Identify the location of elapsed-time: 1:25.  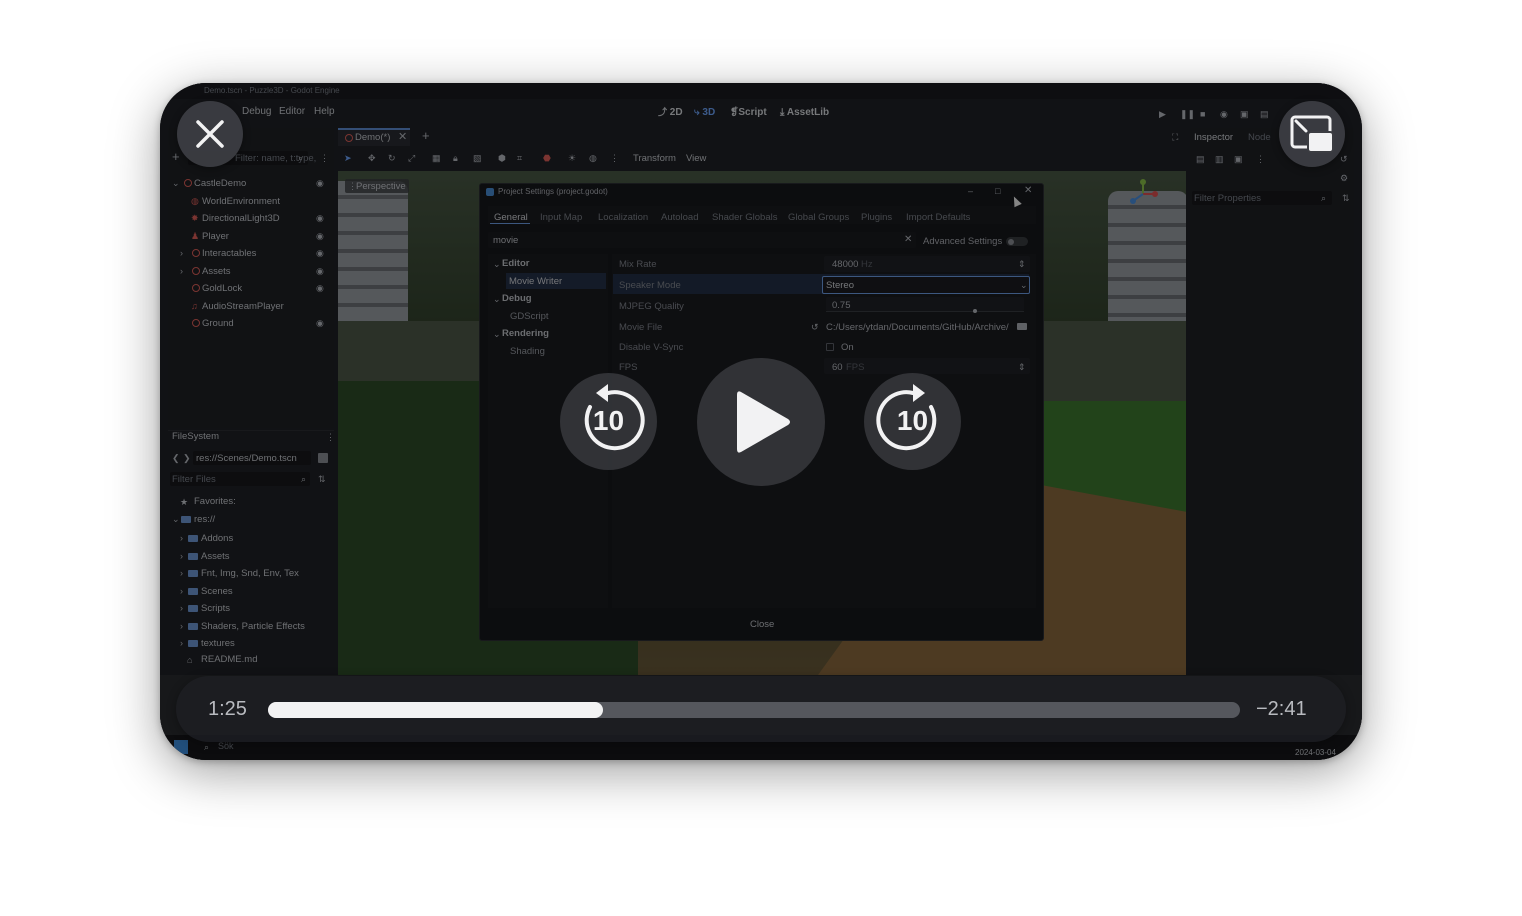
(227, 709).